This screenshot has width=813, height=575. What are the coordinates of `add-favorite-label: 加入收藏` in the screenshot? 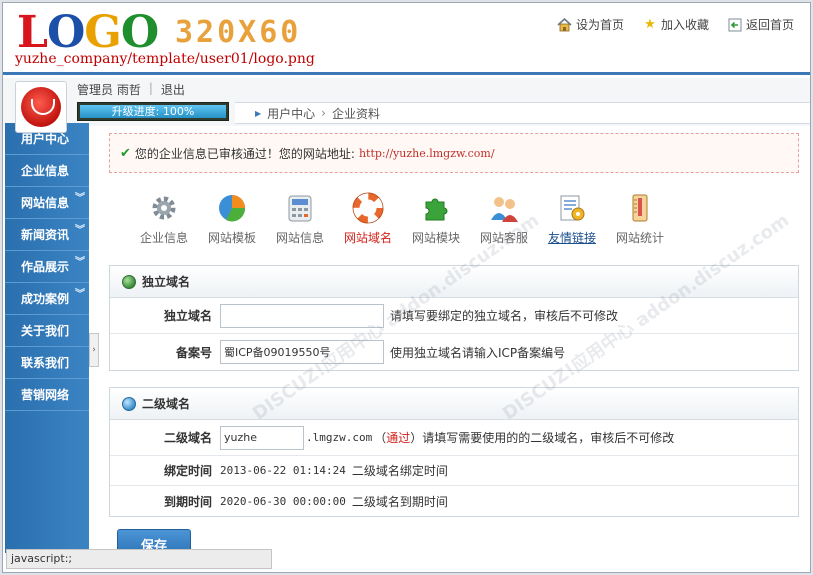 It's located at (684, 25).